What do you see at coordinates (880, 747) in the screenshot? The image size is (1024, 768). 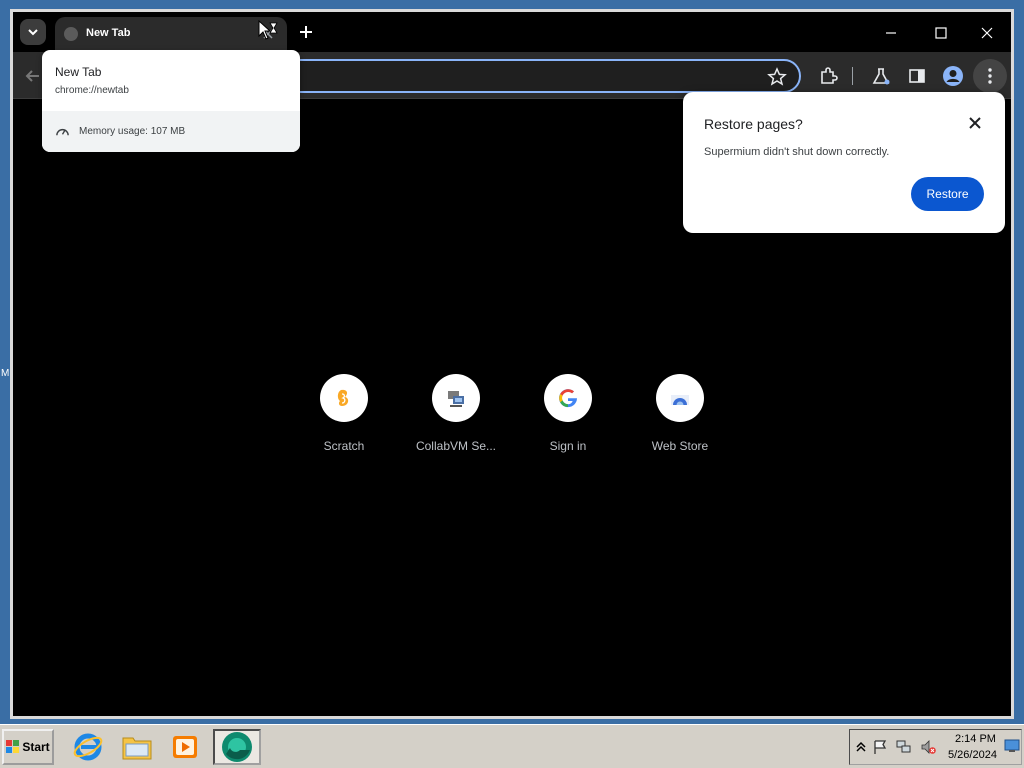 I see `flag-icon` at bounding box center [880, 747].